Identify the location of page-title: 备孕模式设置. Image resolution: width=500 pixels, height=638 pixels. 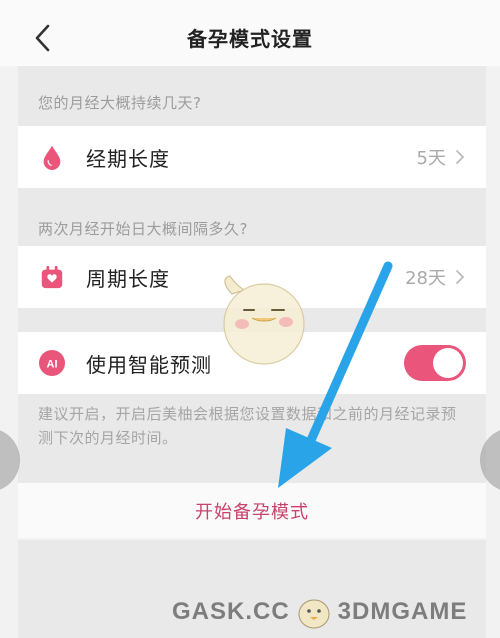
(250, 39).